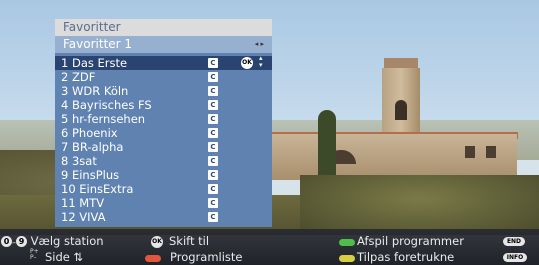 This screenshot has height=265, width=539. What do you see at coordinates (163, 91) in the screenshot?
I see `channel-row: 3 WDR Köln C` at bounding box center [163, 91].